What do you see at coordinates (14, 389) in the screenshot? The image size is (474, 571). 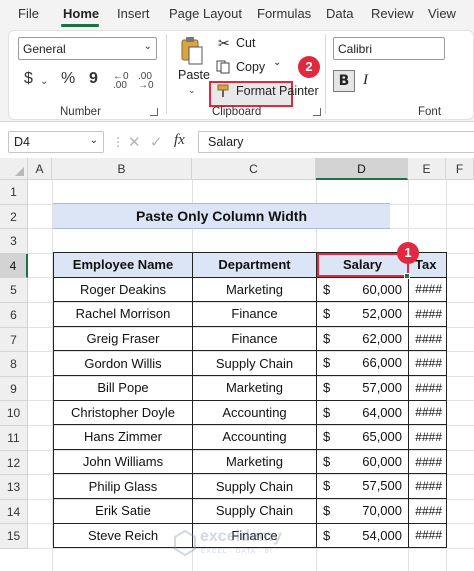 I see `row-header-9: 9` at bounding box center [14, 389].